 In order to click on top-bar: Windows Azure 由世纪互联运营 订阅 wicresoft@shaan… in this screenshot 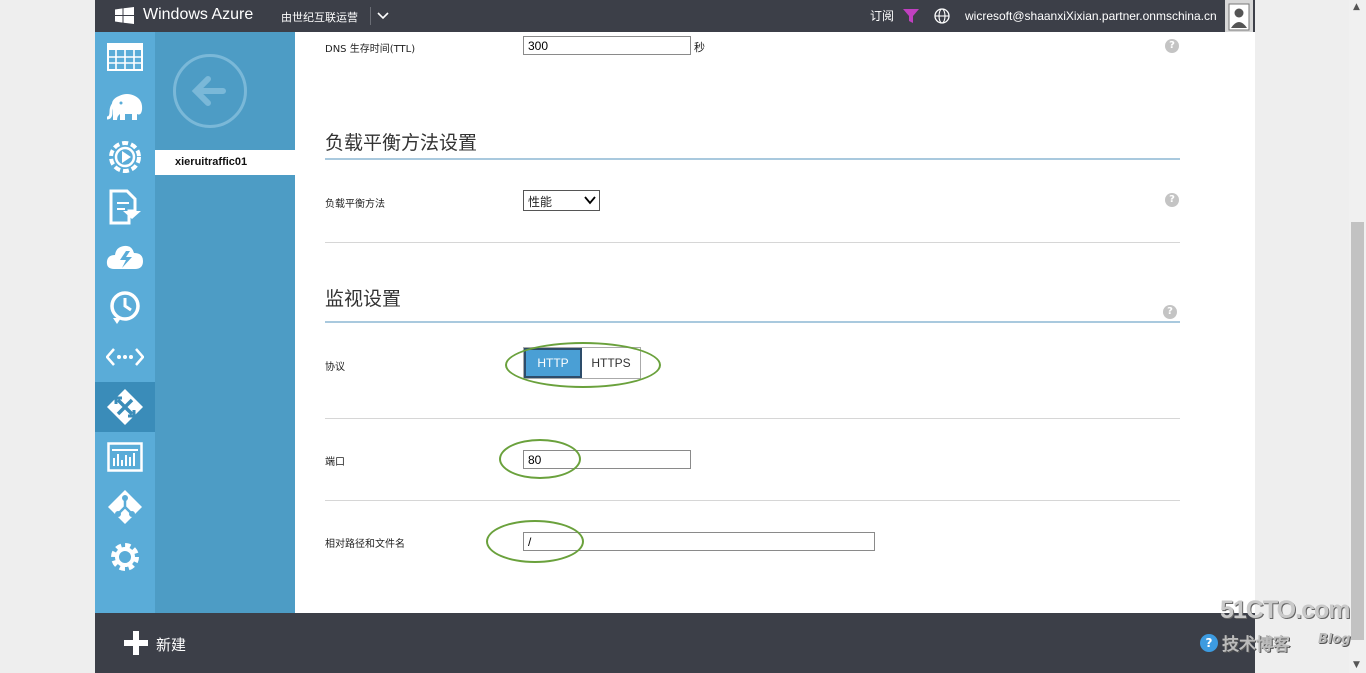, I will do `click(675, 16)`.